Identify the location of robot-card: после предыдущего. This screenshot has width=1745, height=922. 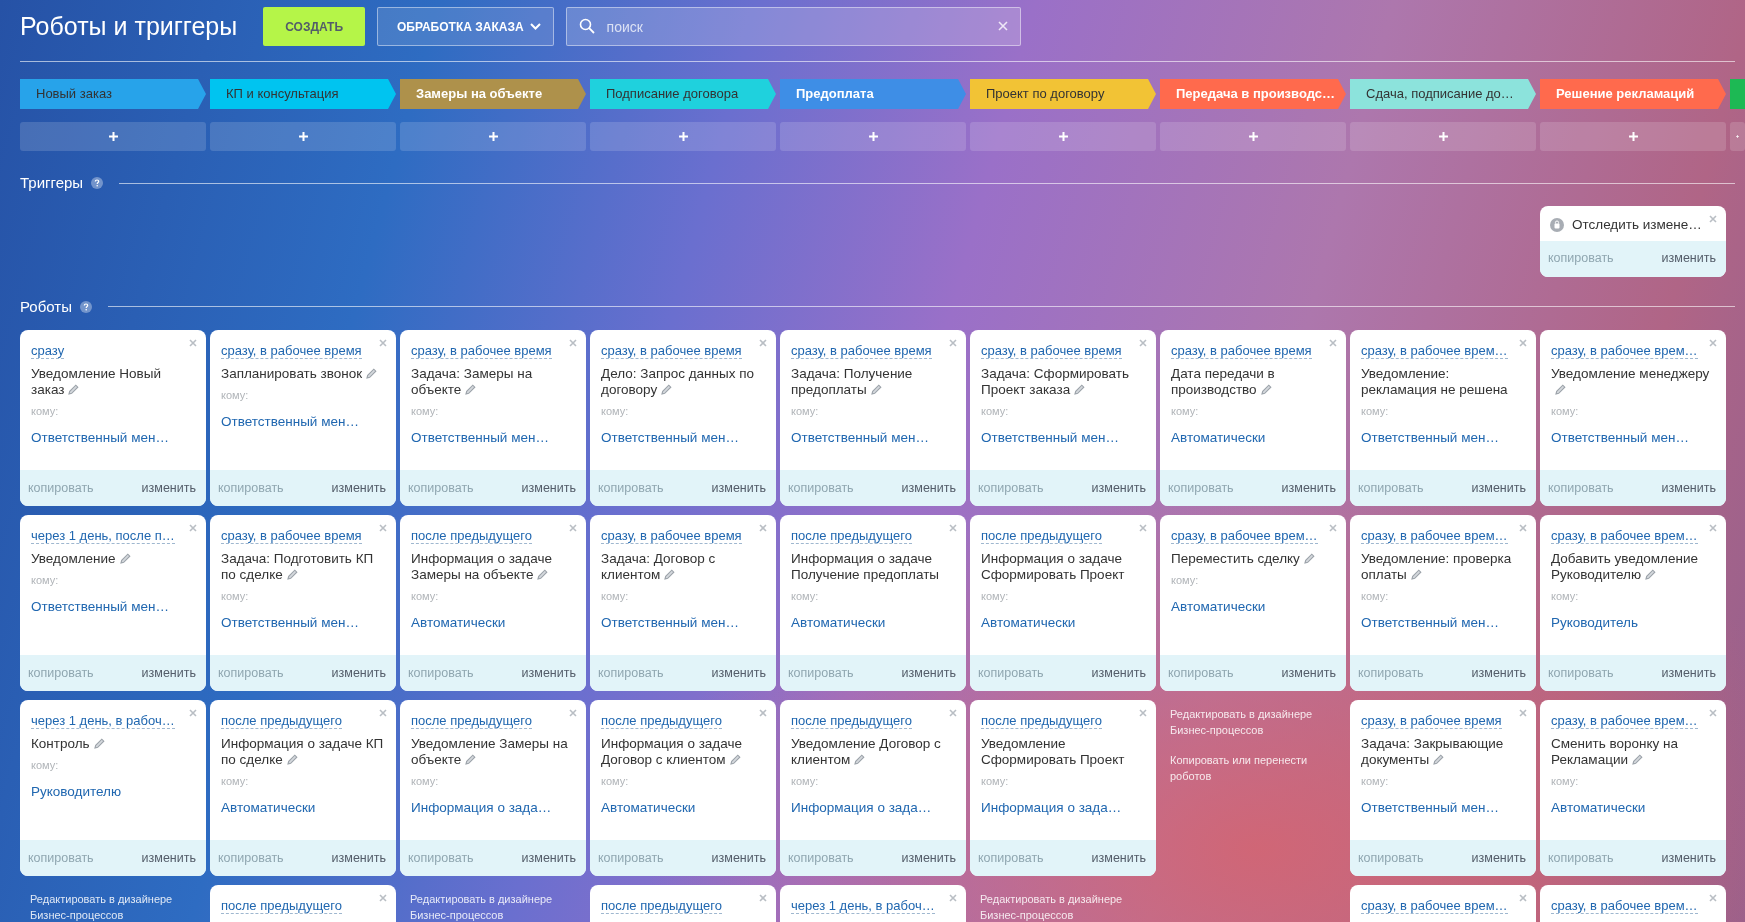
(683, 903).